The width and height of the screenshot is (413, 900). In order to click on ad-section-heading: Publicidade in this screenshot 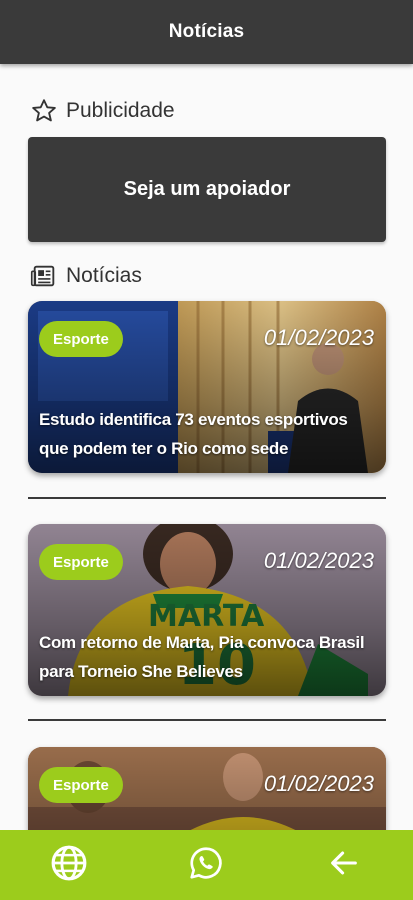, I will do `click(102, 111)`.